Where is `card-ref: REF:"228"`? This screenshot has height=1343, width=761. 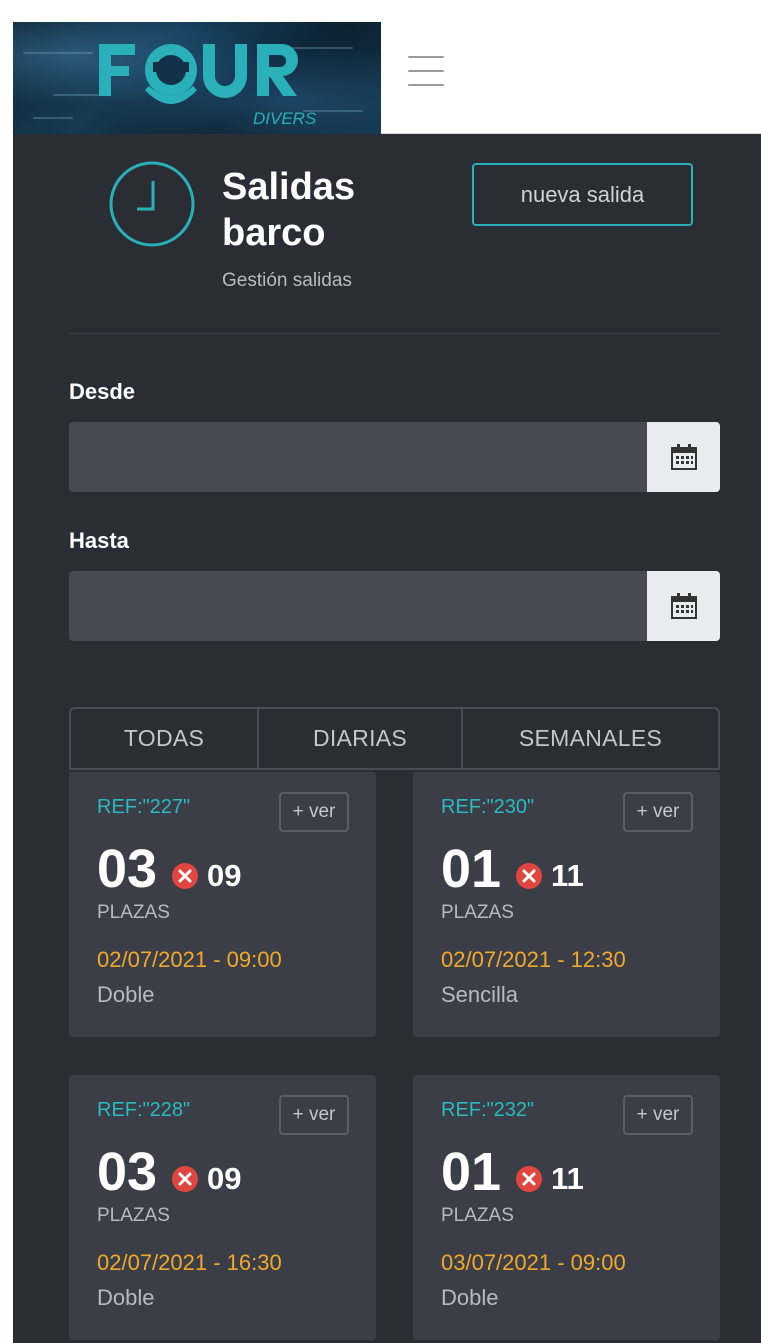 card-ref: REF:"228" is located at coordinates (144, 1110).